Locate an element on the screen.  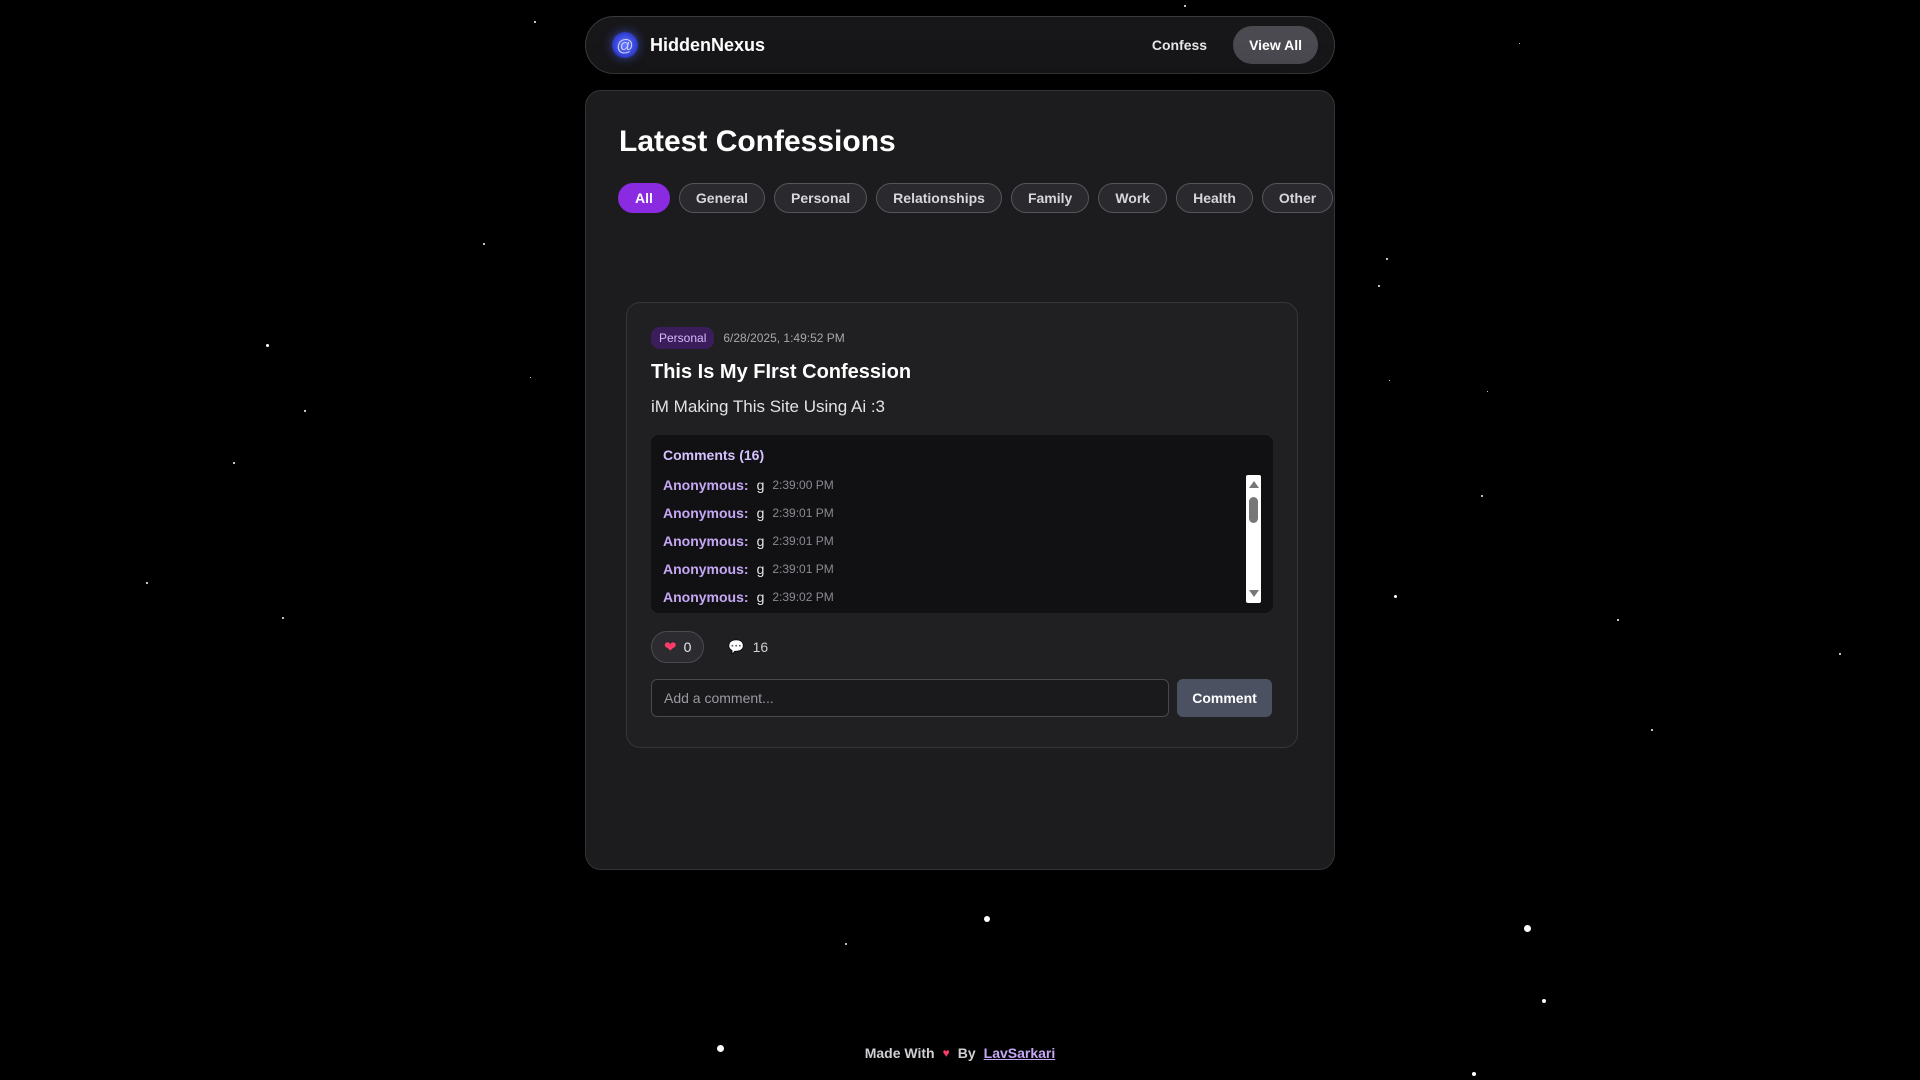
like-count: 0 is located at coordinates (687, 647).